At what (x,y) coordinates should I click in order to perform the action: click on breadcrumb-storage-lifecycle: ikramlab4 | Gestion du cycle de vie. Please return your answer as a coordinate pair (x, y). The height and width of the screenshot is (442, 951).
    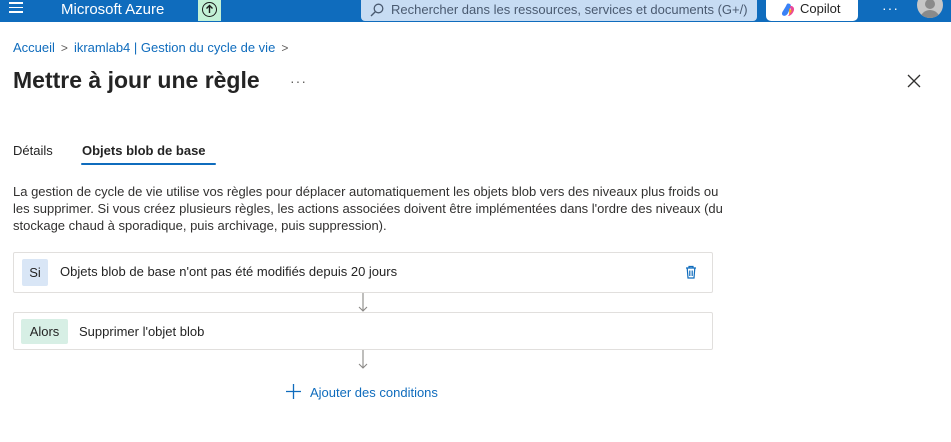
    Looking at the image, I should click on (174, 47).